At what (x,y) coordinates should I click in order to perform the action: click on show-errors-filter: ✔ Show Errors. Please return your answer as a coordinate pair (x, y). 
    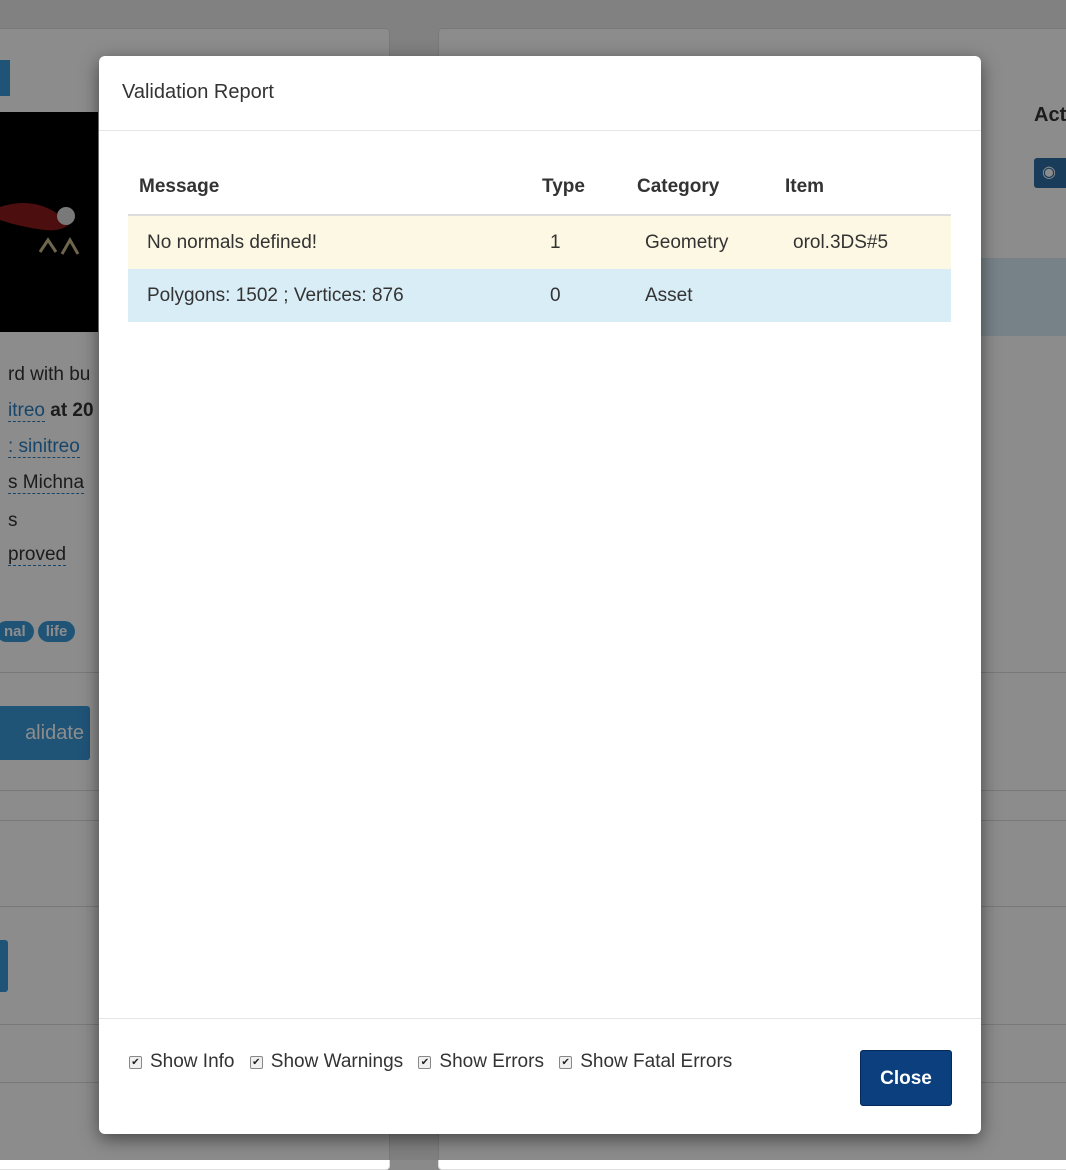
    Looking at the image, I should click on (481, 1062).